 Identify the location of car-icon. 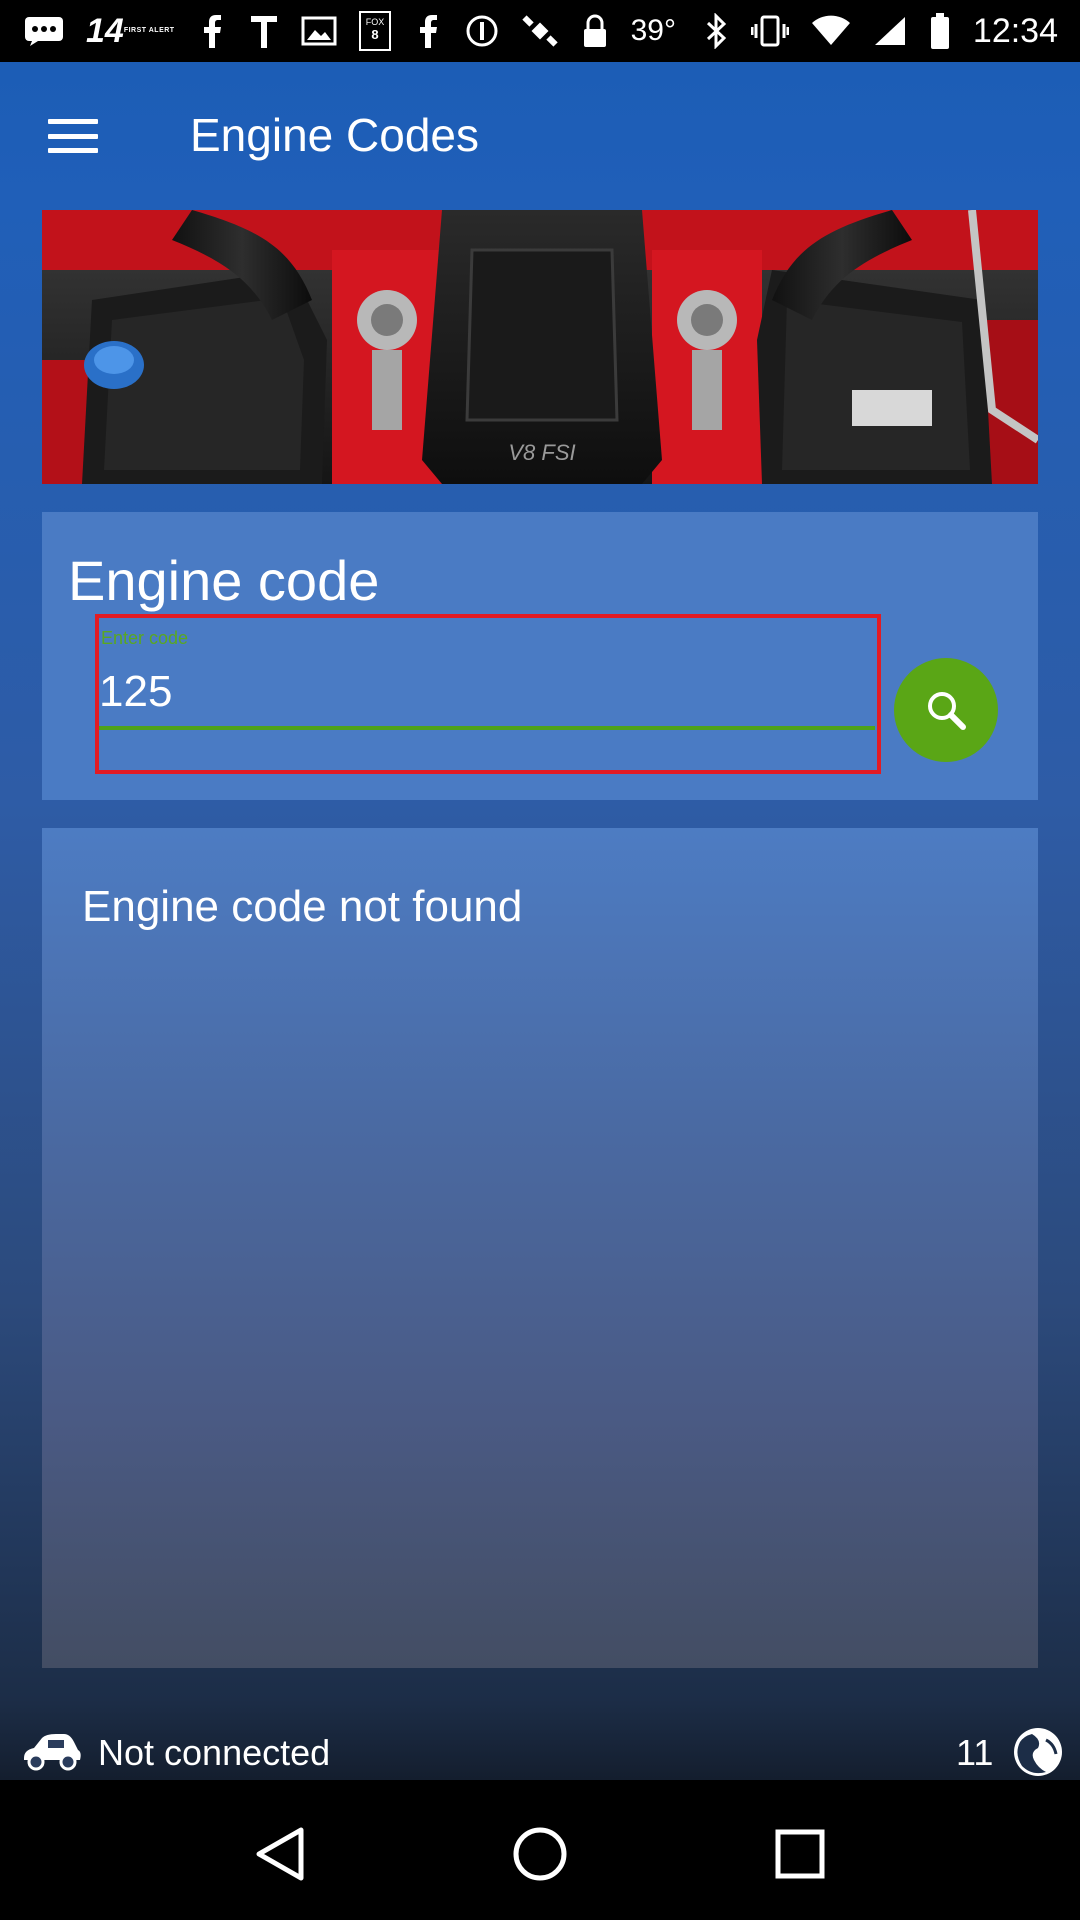
(52, 1752).